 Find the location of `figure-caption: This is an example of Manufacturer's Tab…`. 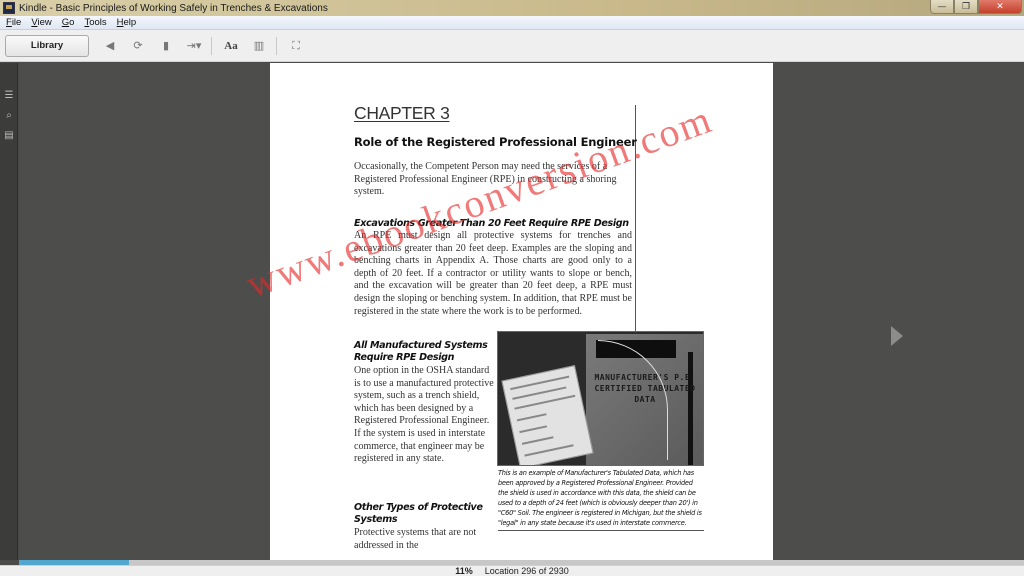

figure-caption: This is an example of Manufacturer's Tab… is located at coordinates (601, 499).